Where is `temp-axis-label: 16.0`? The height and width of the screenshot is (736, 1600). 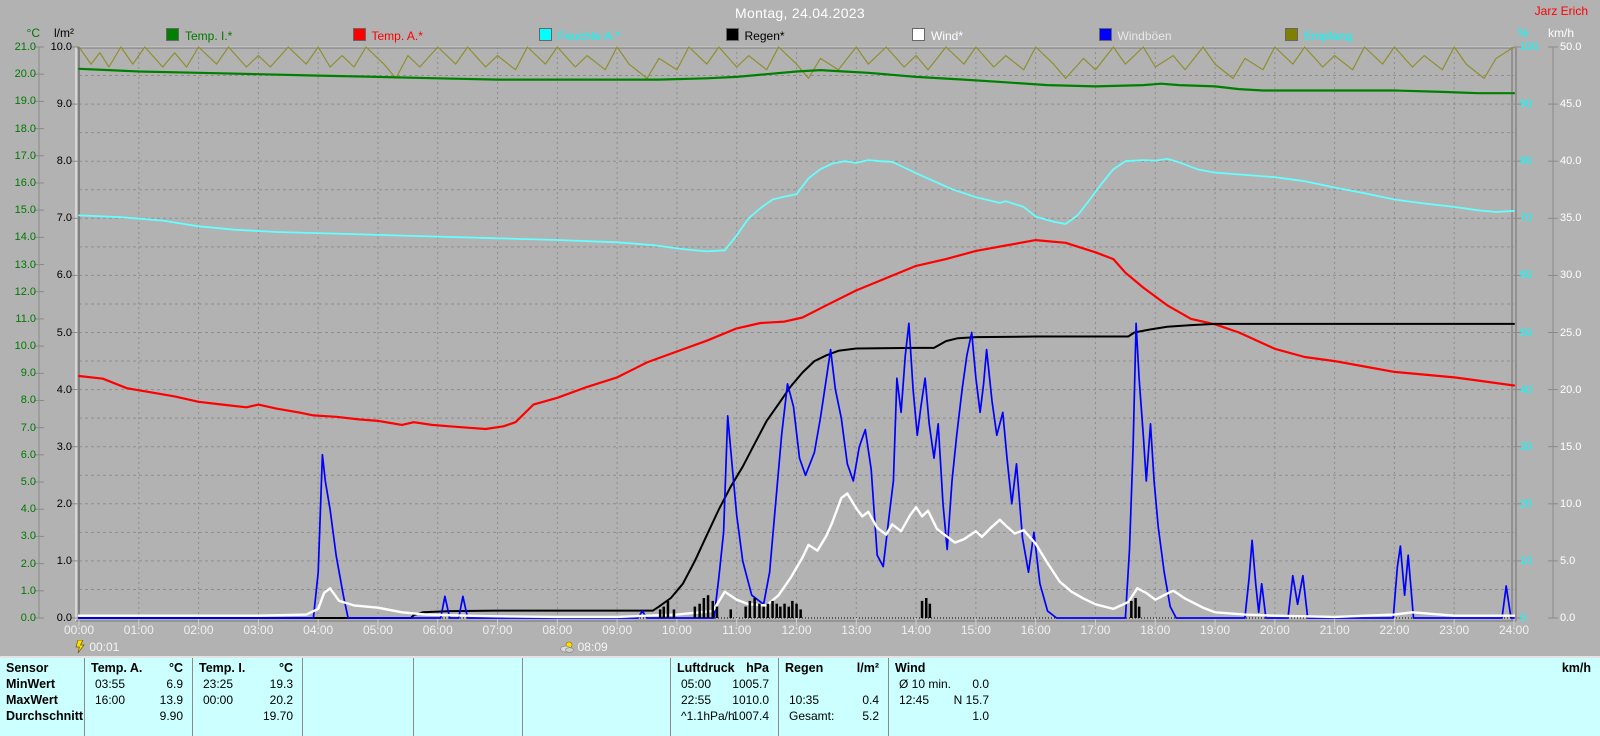 temp-axis-label: 16.0 is located at coordinates (25, 182).